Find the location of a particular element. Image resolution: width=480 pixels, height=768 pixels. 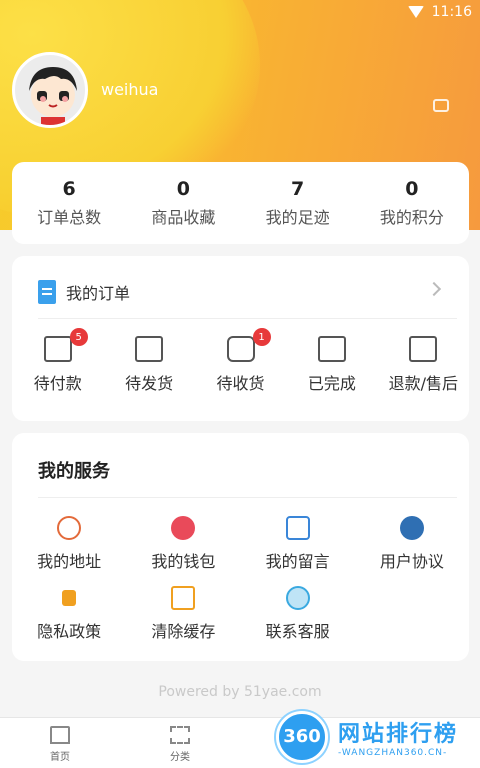

service-label: 联系客服 is located at coordinates (297, 631).